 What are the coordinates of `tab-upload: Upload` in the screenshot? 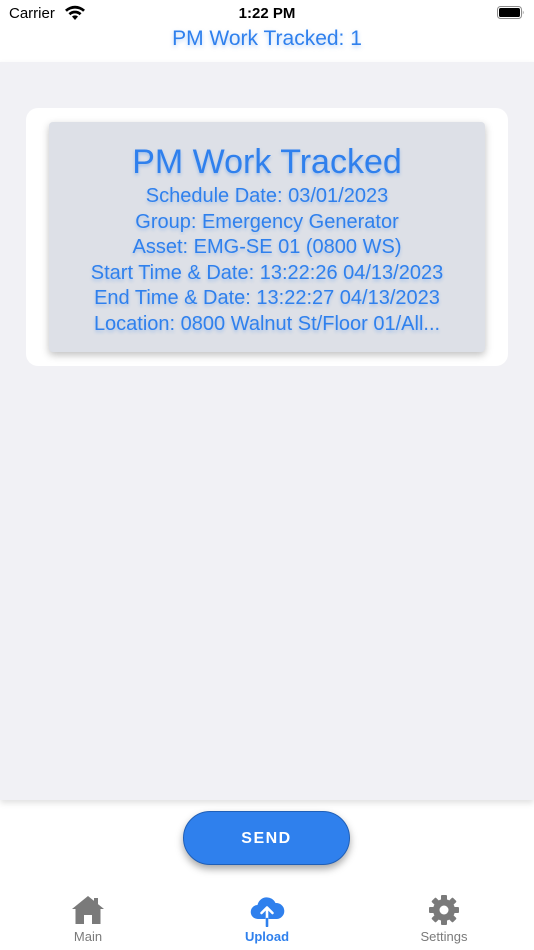 It's located at (267, 917).